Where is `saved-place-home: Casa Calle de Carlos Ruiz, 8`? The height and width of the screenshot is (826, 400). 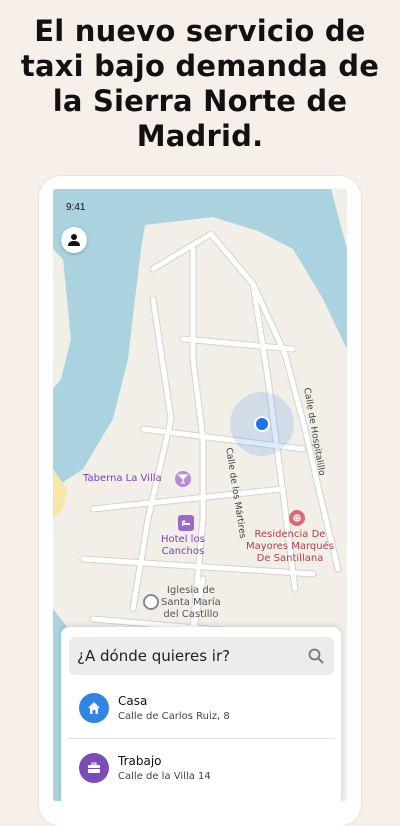 saved-place-home: Casa Calle de Carlos Ruiz, 8 is located at coordinates (206, 711).